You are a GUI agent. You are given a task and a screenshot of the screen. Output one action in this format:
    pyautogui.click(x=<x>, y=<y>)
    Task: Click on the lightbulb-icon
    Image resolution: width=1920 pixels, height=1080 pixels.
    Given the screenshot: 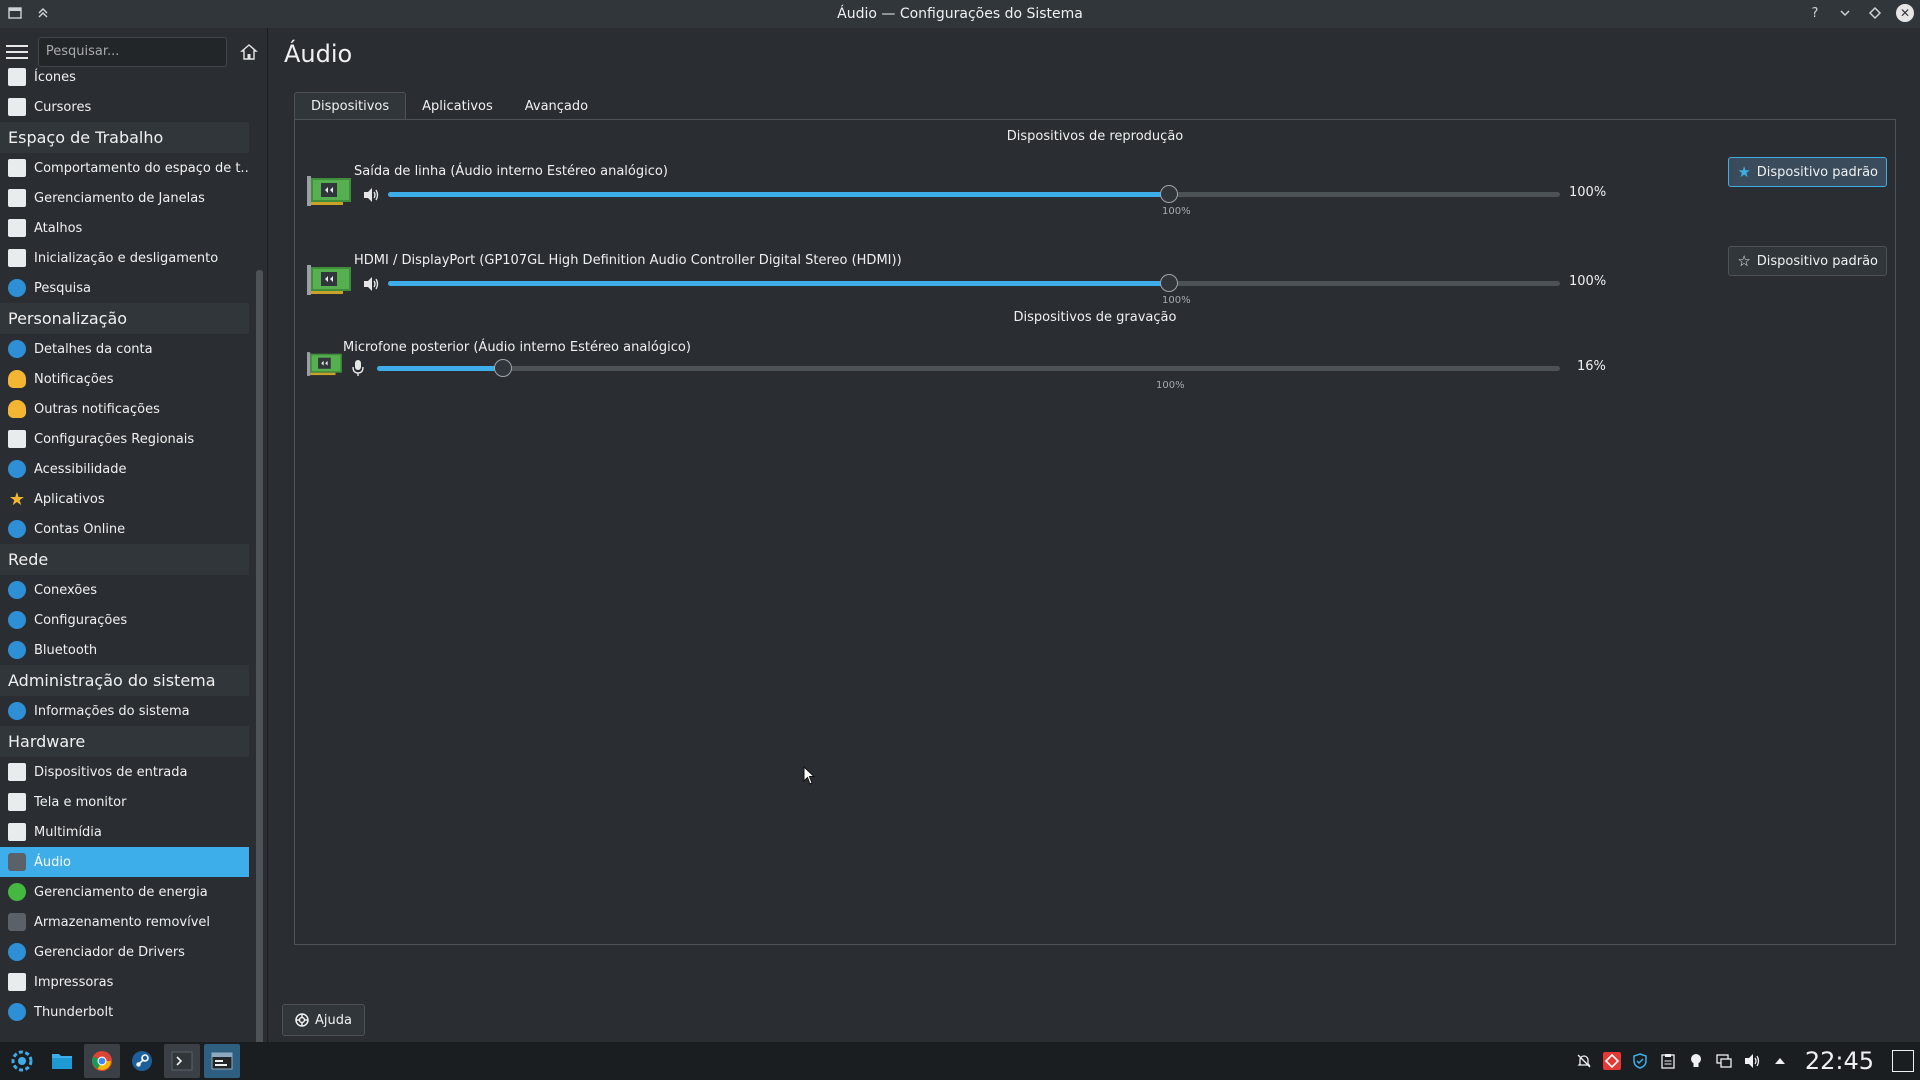 What is the action you would take?
    pyautogui.click(x=1696, y=1061)
    